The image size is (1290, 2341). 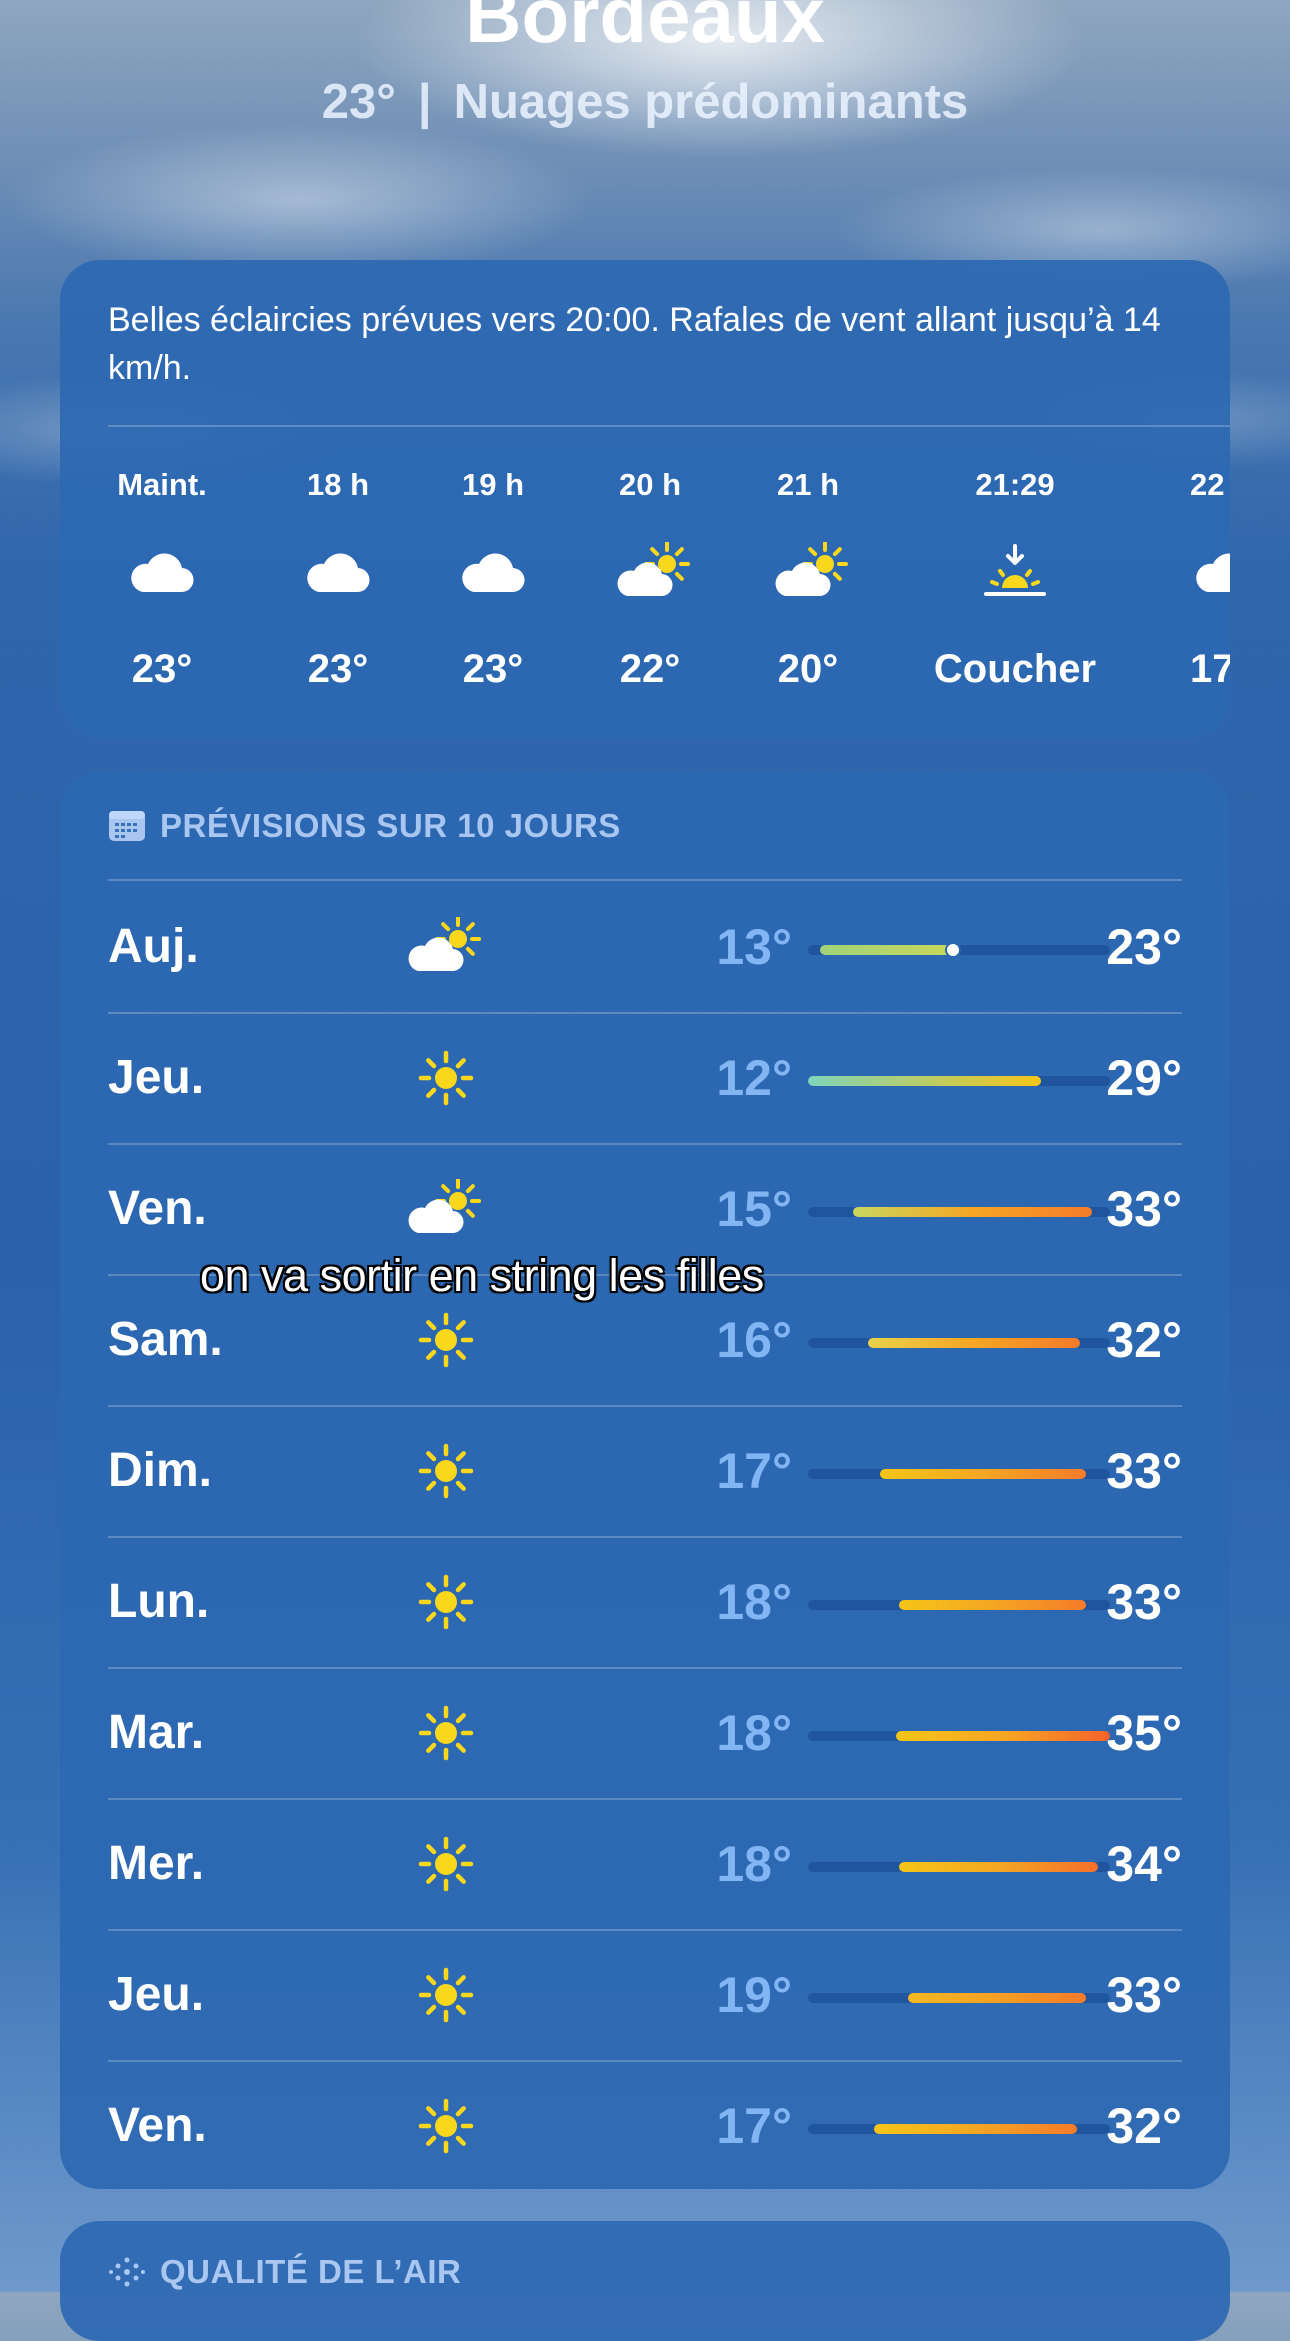 I want to click on low-temp: 15°, so click(x=754, y=1209).